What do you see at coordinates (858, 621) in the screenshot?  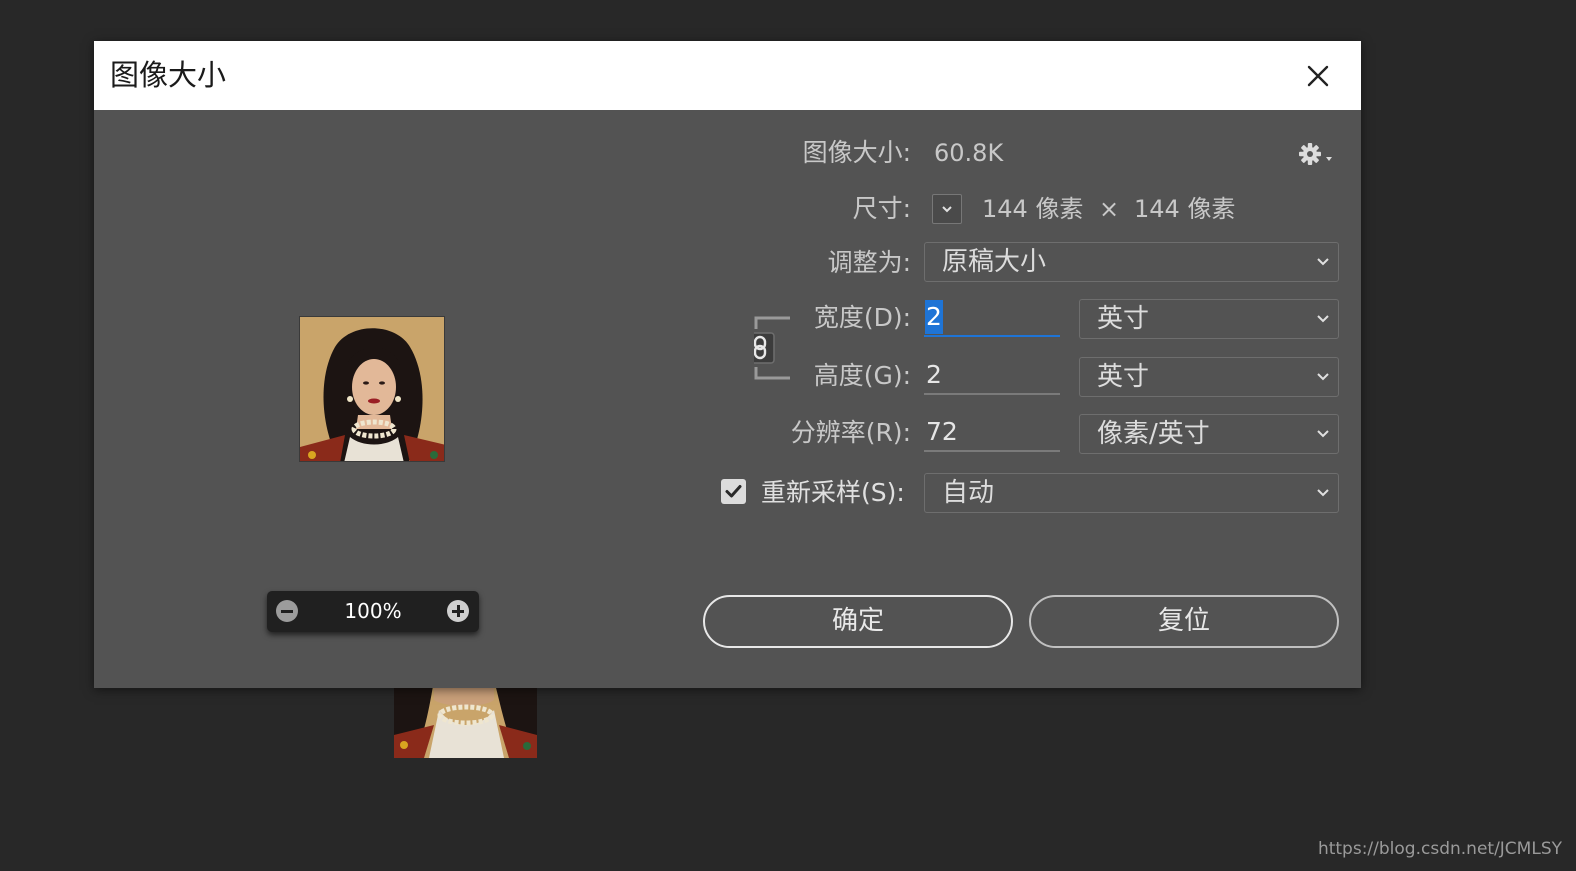 I see `ok-button: 确定` at bounding box center [858, 621].